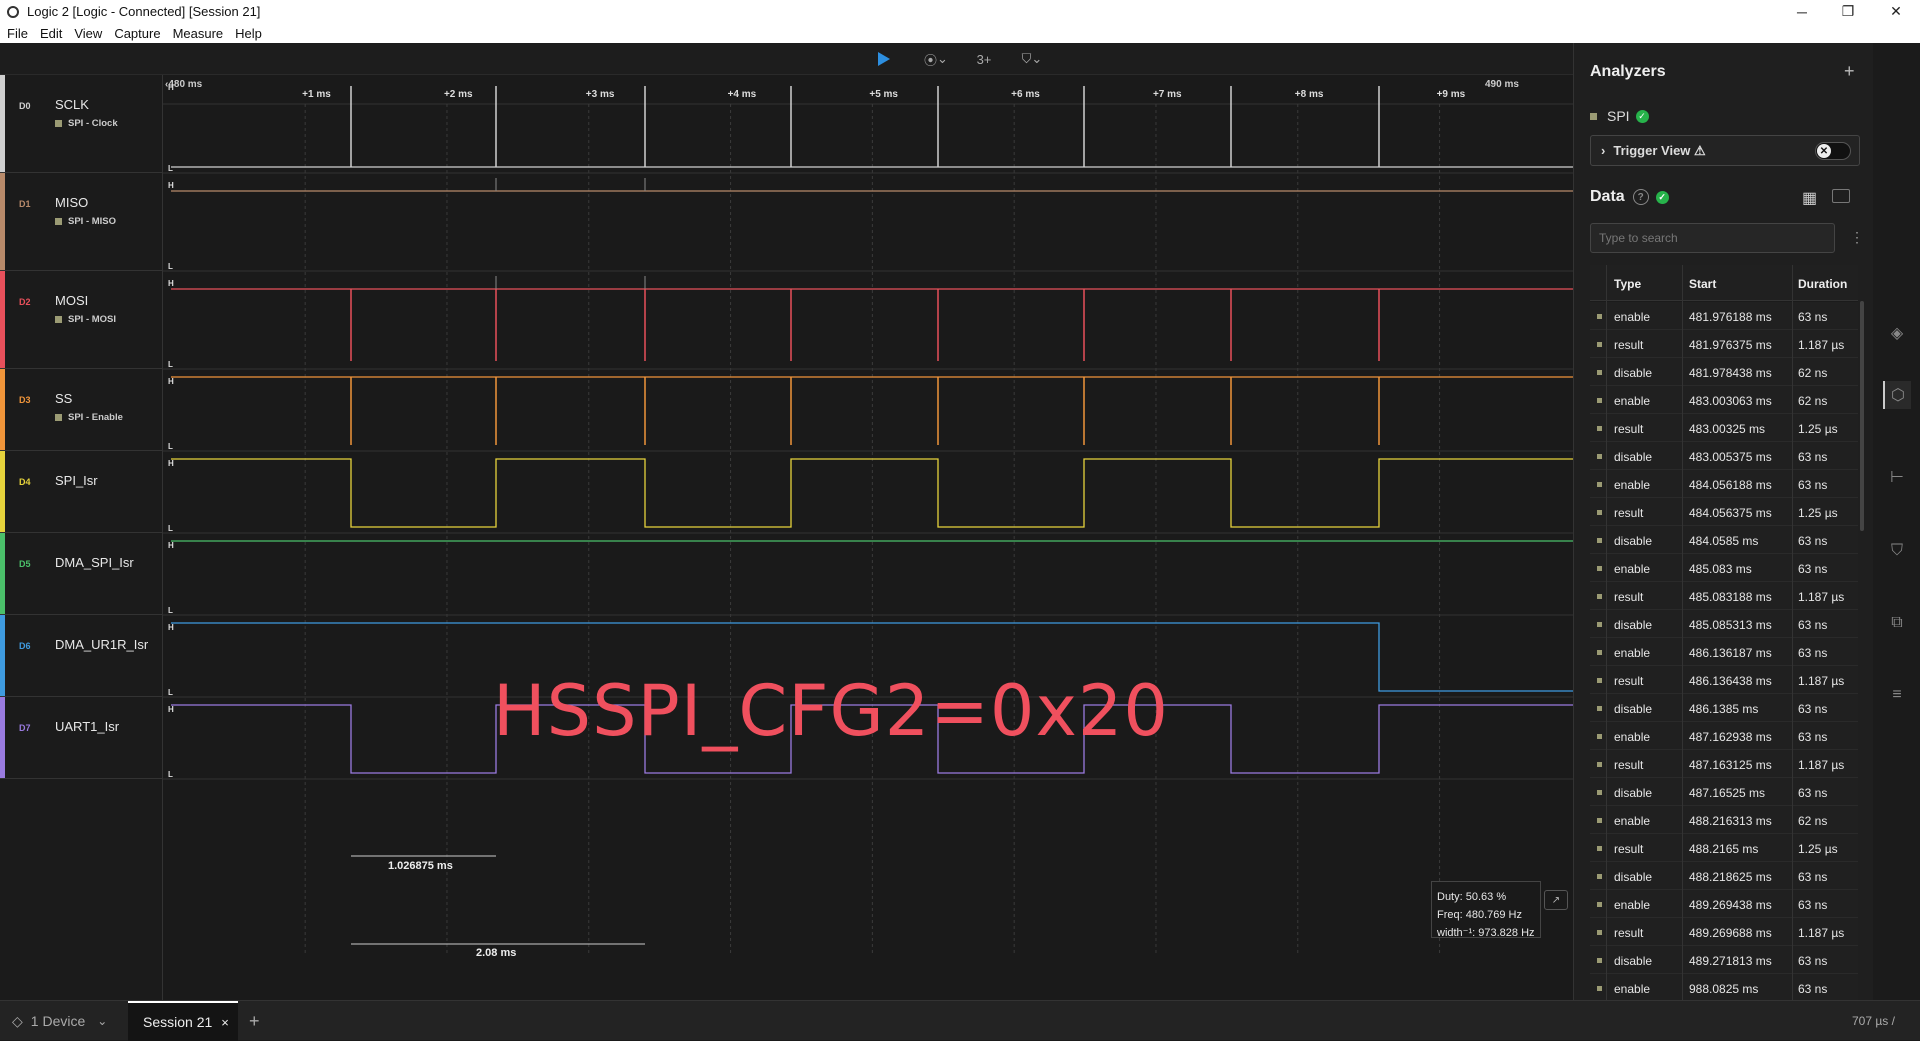 Image resolution: width=1920 pixels, height=1041 pixels. Describe the element at coordinates (81, 492) in the screenshot. I see `channel-row-d4: D4 SPI_Isr` at that location.